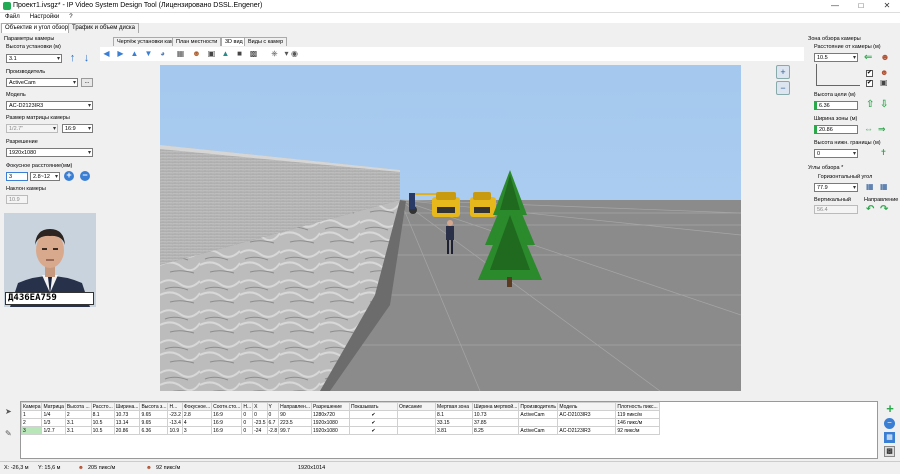 This screenshot has height=474, width=900. I want to click on menu-help: ?, so click(70, 17).